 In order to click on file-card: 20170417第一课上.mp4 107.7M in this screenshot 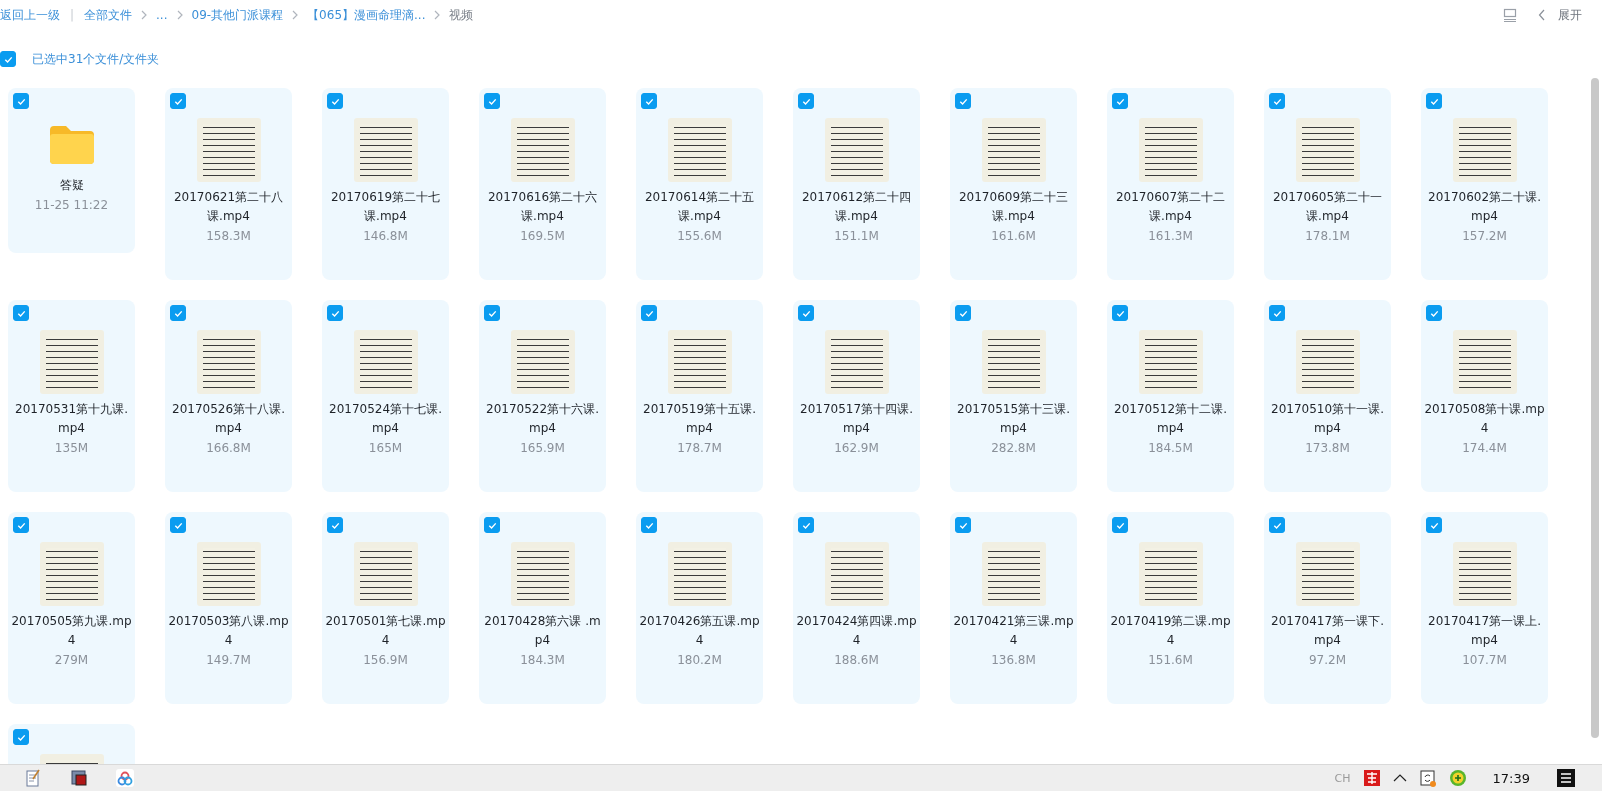, I will do `click(1484, 608)`.